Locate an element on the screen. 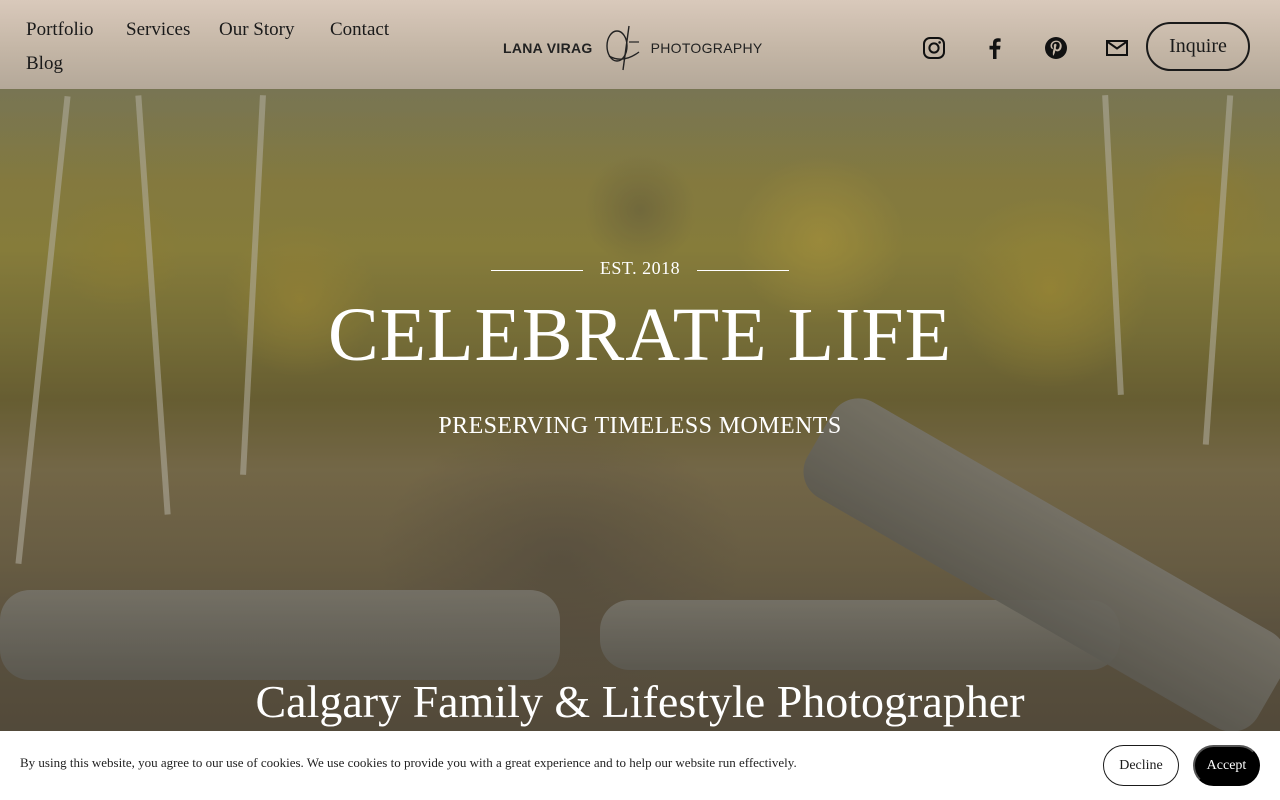 This screenshot has height=800, width=1280. nav-link-our-story: Our Story is located at coordinates (256, 30).